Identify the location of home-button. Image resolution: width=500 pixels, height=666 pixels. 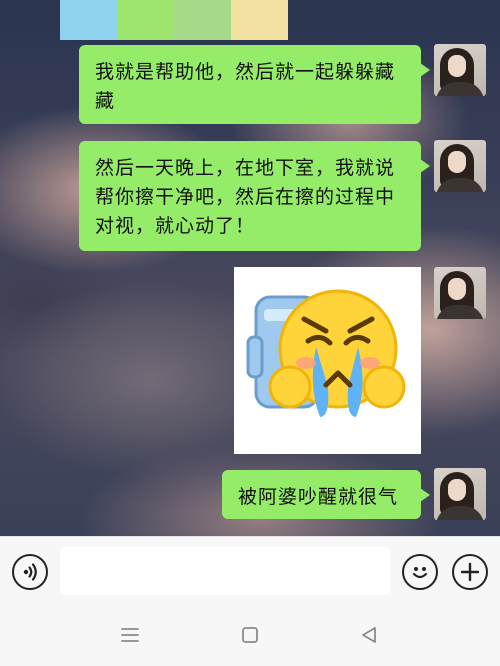
(250, 635).